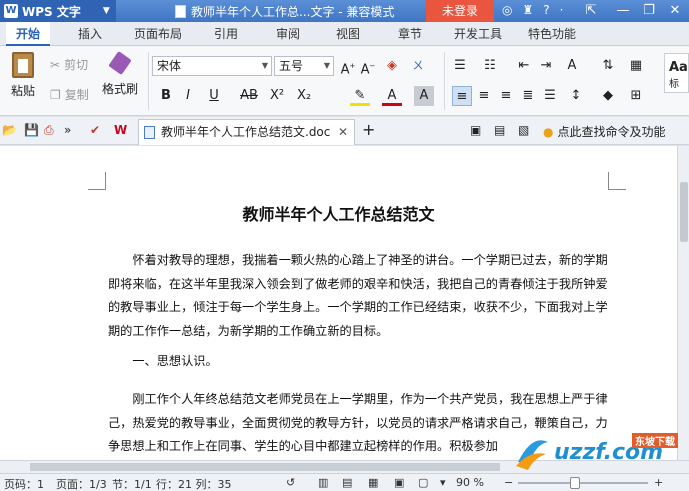  Describe the element at coordinates (608, 66) in the screenshot. I see `sort-icon: ⇅` at that location.